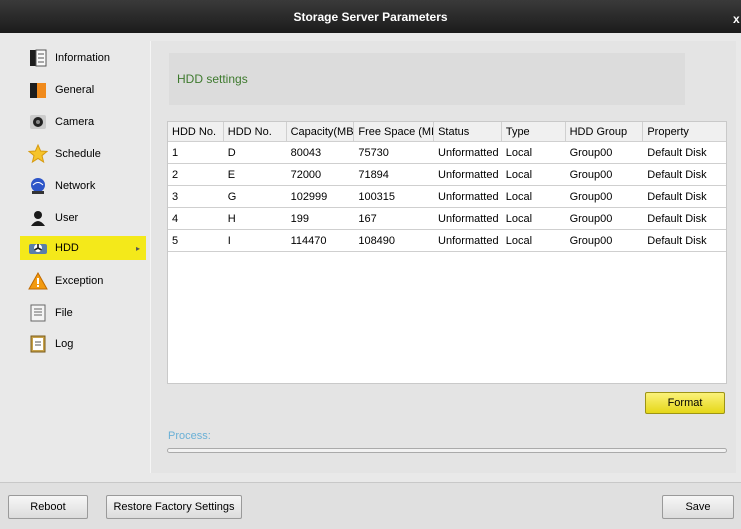  What do you see at coordinates (367, 219) in the screenshot?
I see `table-cell: 167` at bounding box center [367, 219].